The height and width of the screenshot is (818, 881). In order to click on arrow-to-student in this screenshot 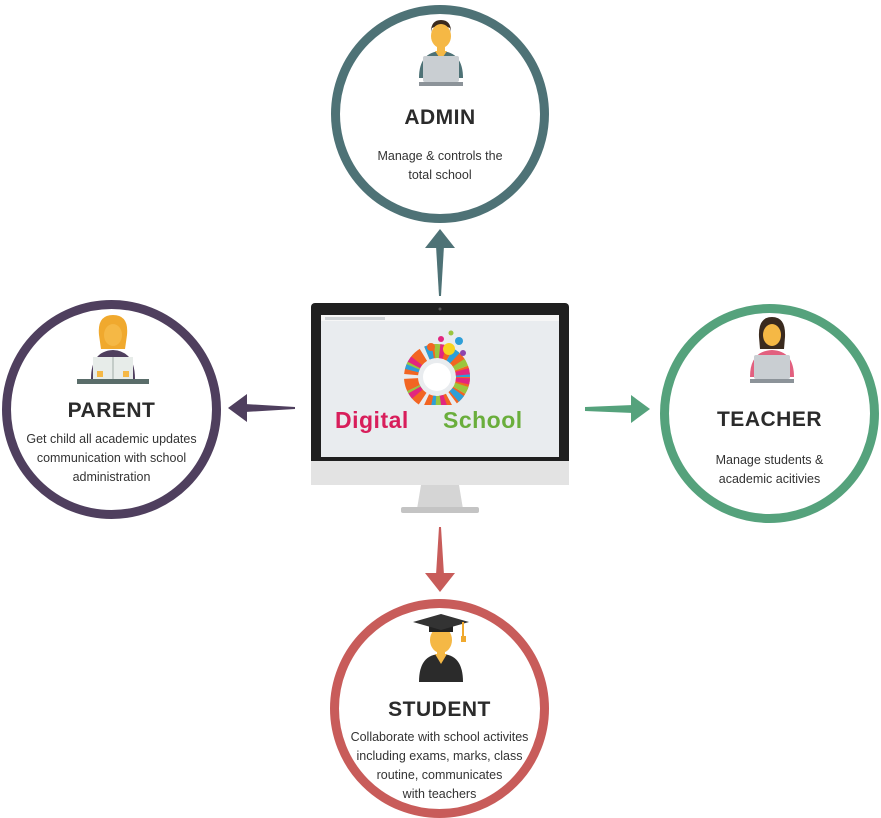, I will do `click(440, 559)`.